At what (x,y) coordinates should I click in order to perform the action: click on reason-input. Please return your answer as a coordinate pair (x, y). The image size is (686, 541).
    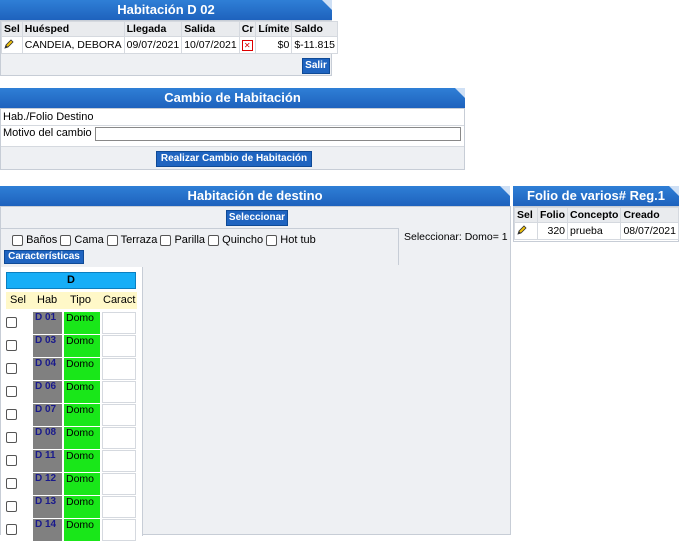
    Looking at the image, I should click on (278, 134).